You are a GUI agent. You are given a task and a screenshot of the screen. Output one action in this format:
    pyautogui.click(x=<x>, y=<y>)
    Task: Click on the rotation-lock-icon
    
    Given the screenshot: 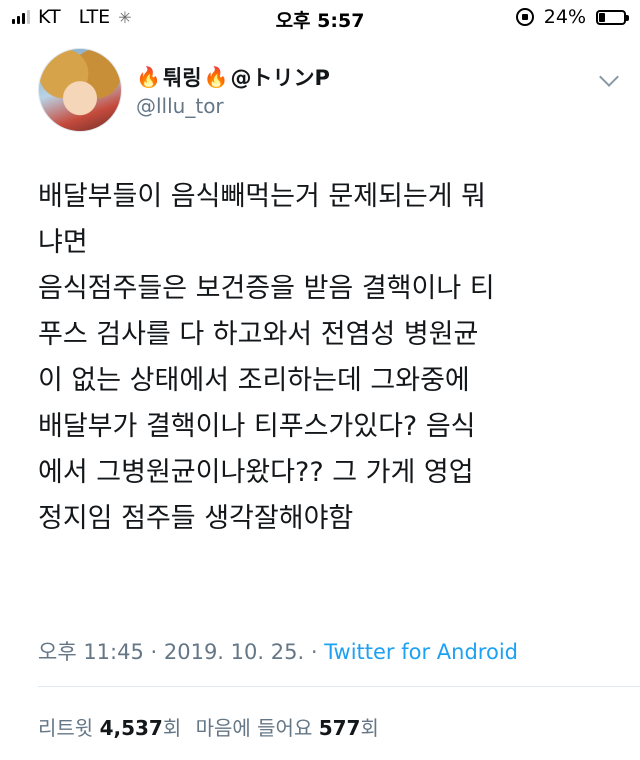 What is the action you would take?
    pyautogui.click(x=524, y=17)
    